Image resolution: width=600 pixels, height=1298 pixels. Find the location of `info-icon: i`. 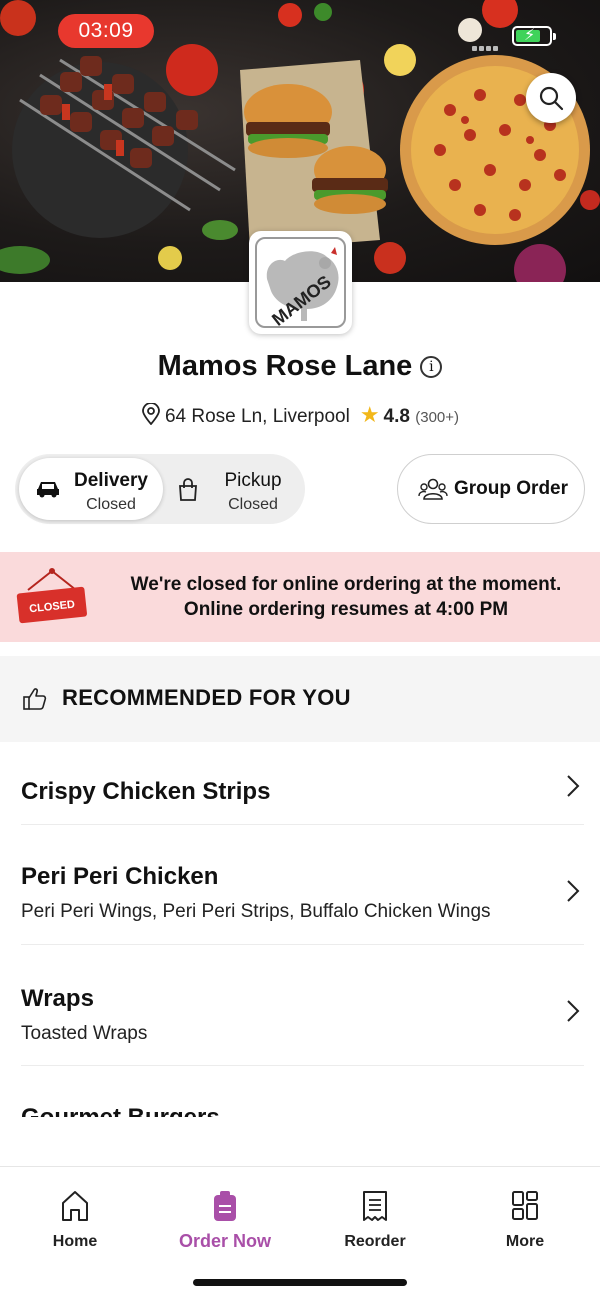

info-icon: i is located at coordinates (431, 367).